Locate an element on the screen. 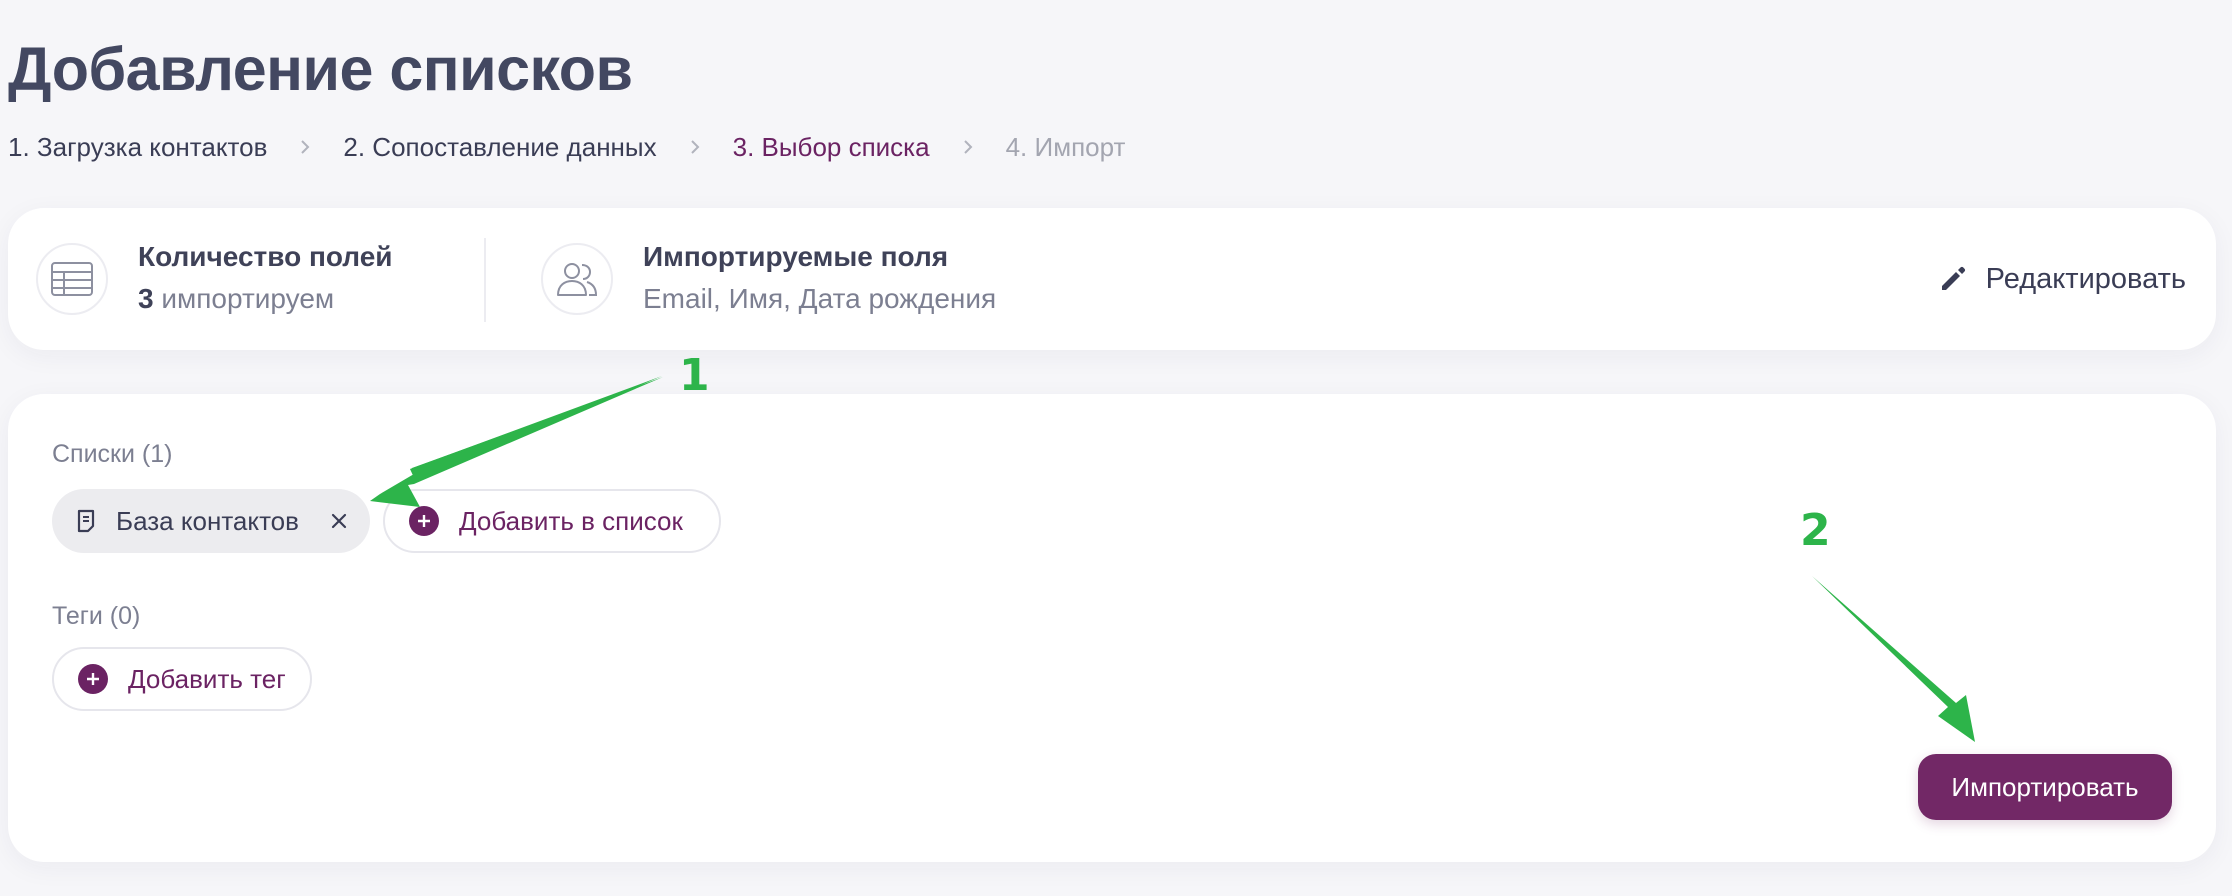 This screenshot has height=896, width=2232. page-title: Добавление списков is located at coordinates (320, 69).